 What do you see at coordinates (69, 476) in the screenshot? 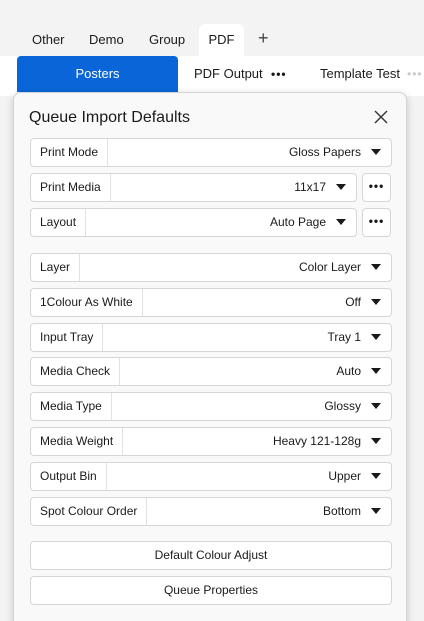
I see `output-bin-label: Output Bin` at bounding box center [69, 476].